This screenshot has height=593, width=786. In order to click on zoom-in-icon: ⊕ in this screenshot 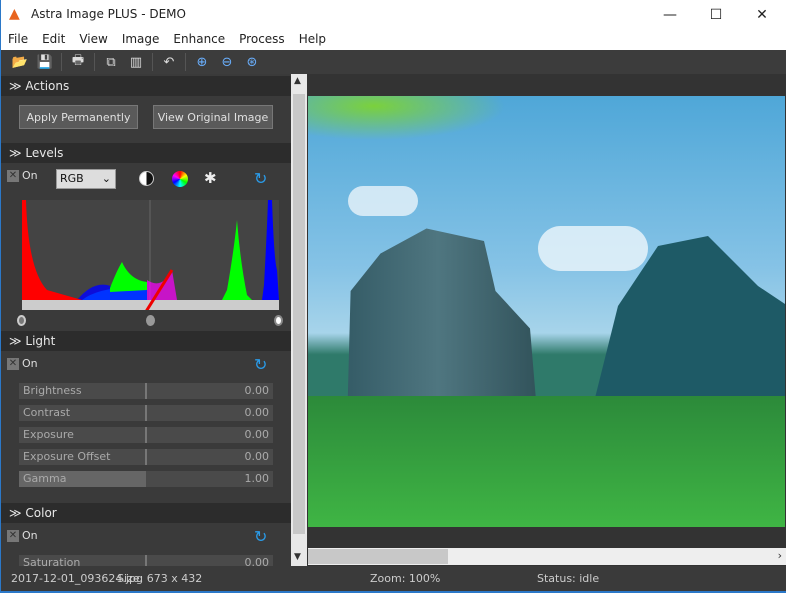, I will do `click(202, 62)`.